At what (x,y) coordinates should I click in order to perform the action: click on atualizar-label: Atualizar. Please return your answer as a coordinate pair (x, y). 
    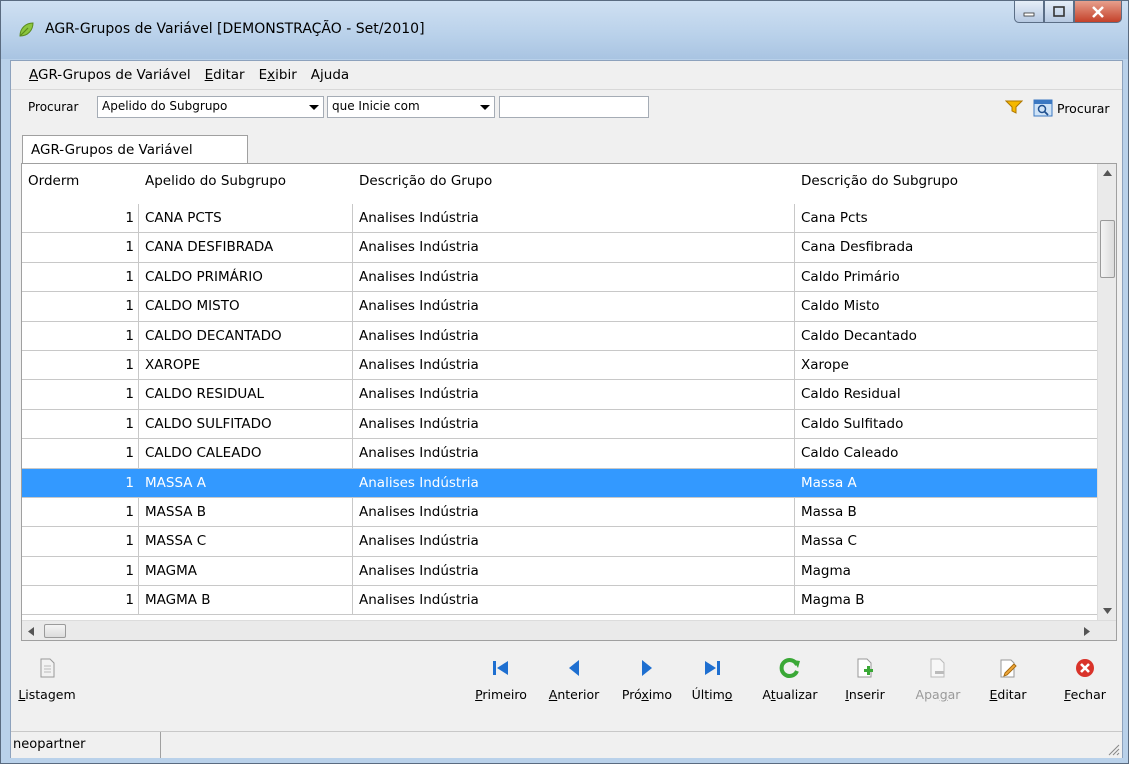
    Looking at the image, I should click on (790, 694).